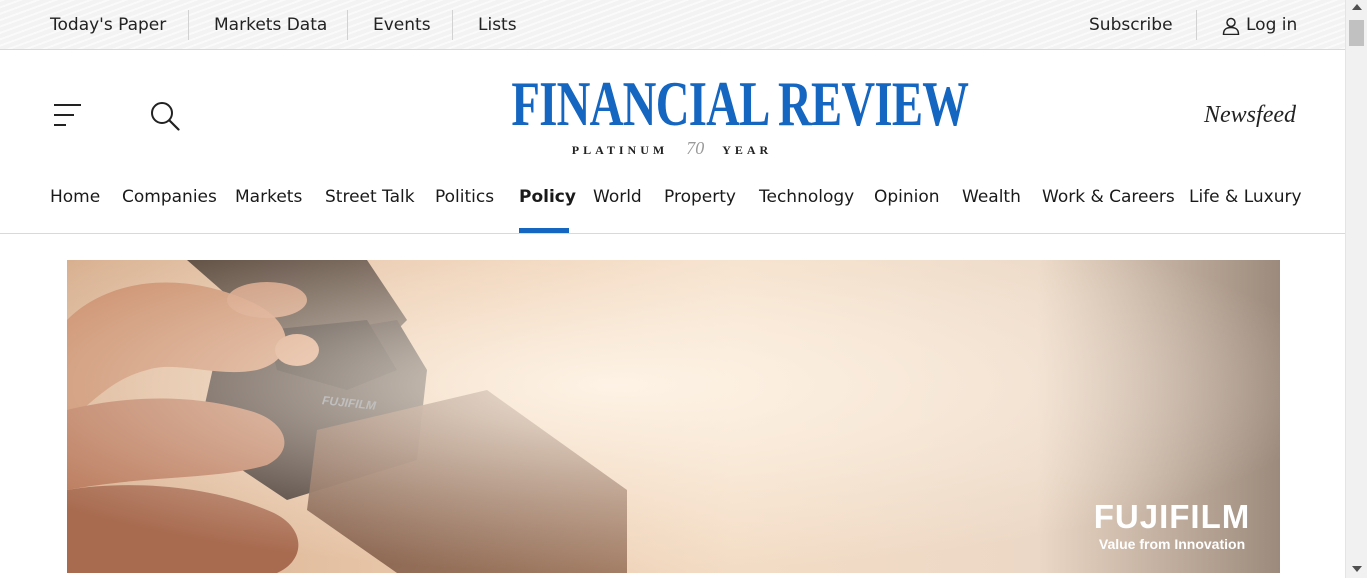 This screenshot has height=578, width=1367. Describe the element at coordinates (1357, 569) in the screenshot. I see `scroll-down-arrow-icon` at that location.